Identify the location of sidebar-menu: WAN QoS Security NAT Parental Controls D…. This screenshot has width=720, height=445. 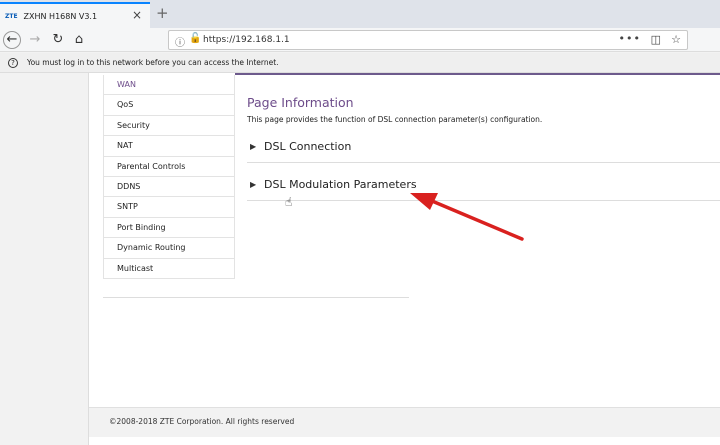
(169, 177).